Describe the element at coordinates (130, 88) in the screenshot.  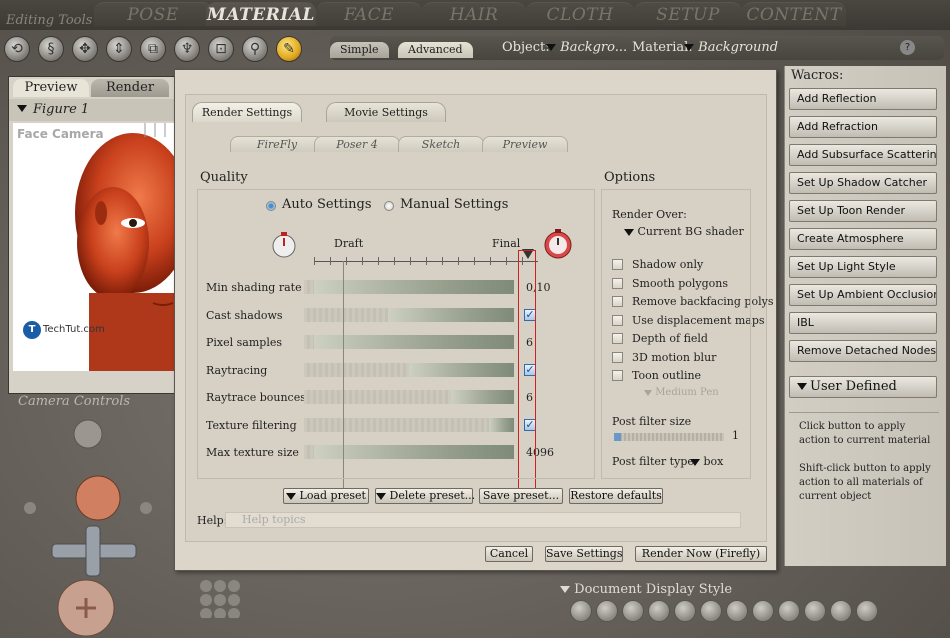
I see `tab-render: Render` at that location.